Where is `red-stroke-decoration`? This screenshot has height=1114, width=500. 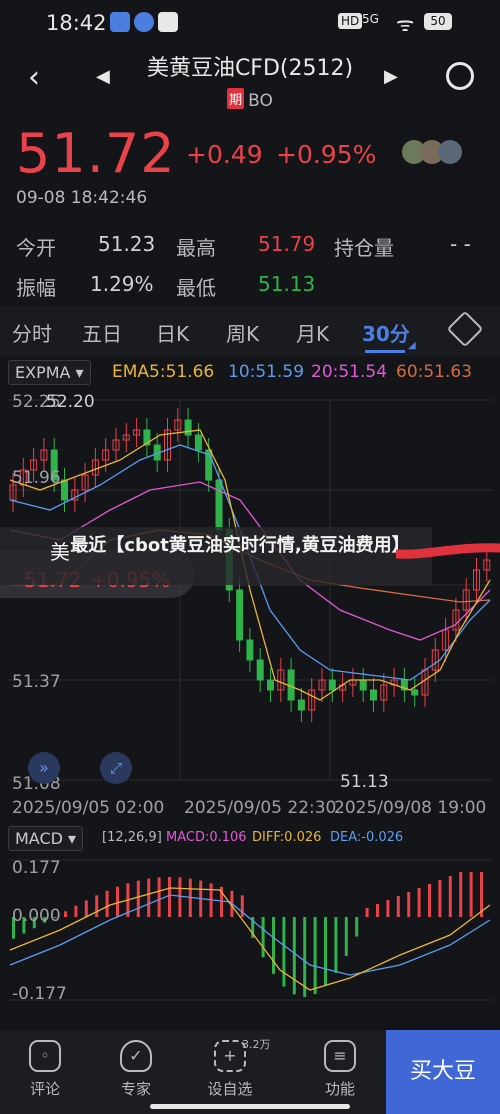
red-stroke-decoration is located at coordinates (448, 551).